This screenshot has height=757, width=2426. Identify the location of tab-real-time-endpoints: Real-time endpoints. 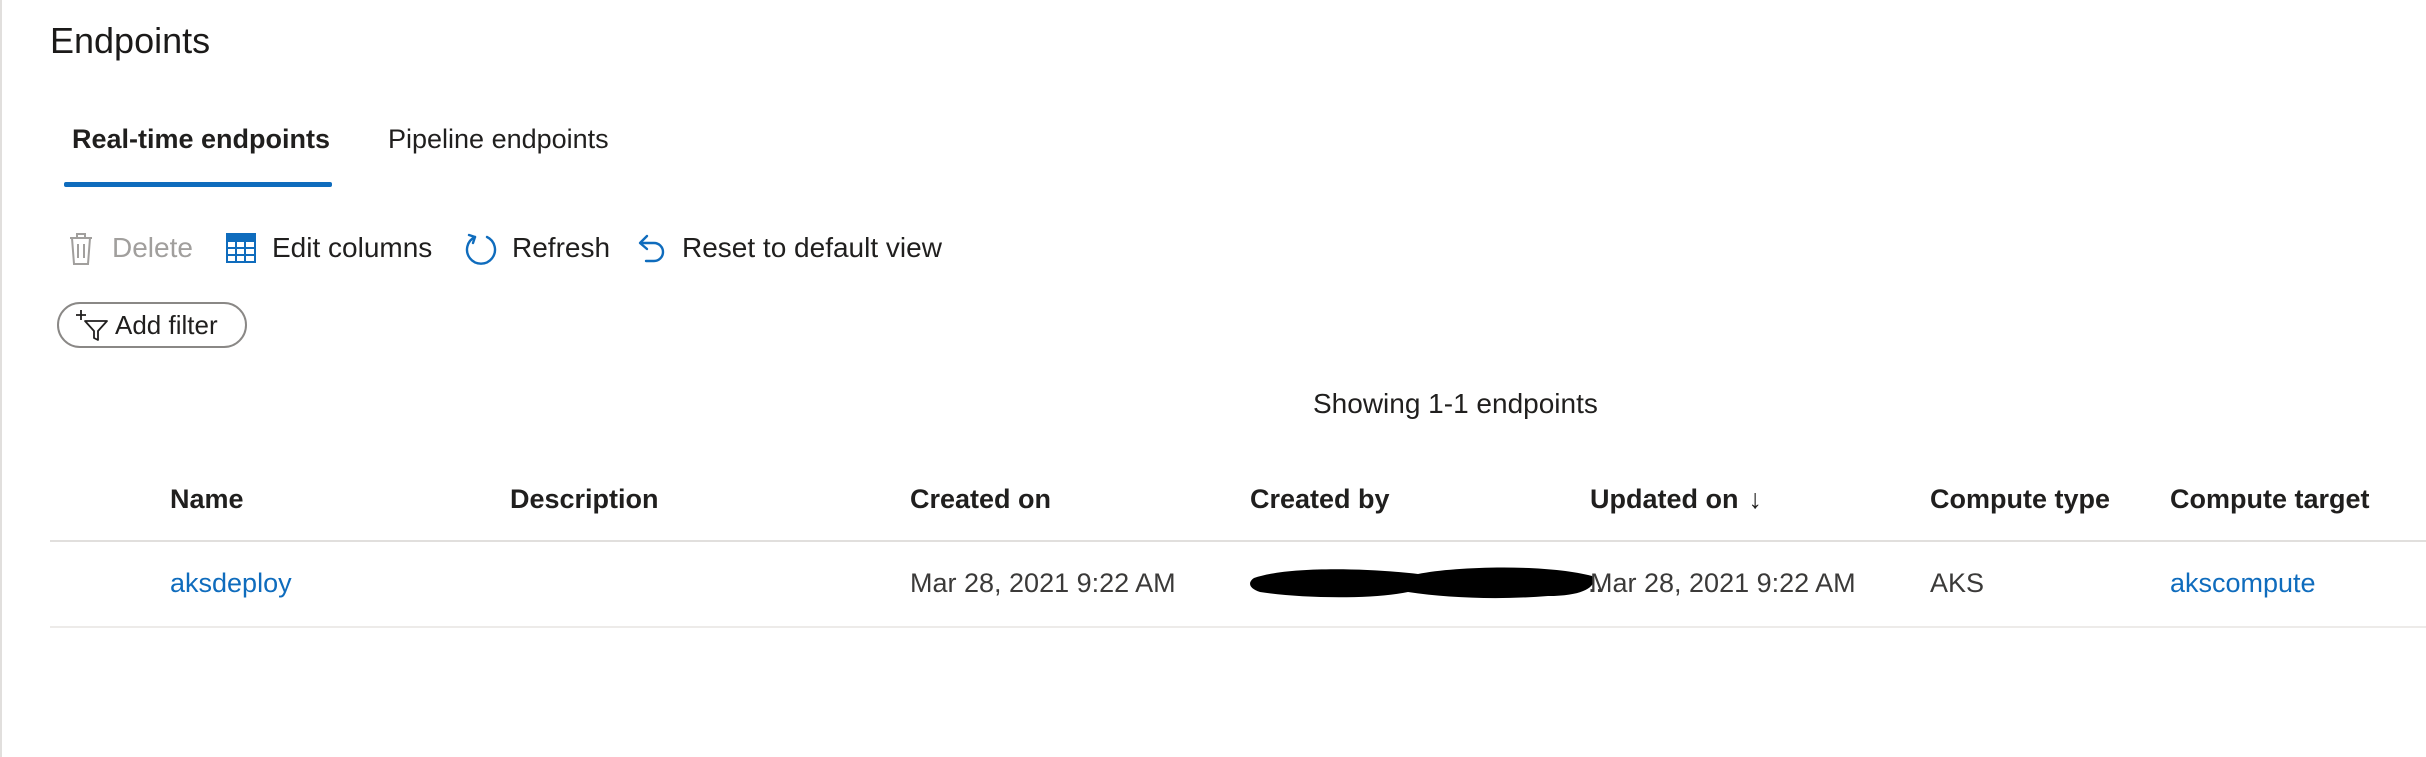
(201, 139).